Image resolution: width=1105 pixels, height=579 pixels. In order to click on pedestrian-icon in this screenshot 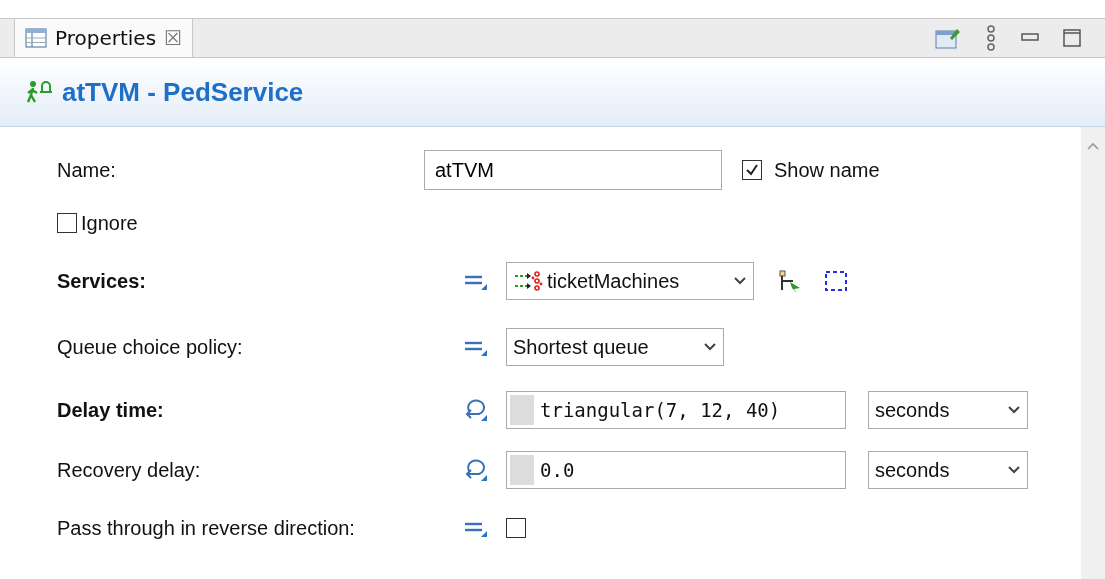, I will do `click(40, 92)`.